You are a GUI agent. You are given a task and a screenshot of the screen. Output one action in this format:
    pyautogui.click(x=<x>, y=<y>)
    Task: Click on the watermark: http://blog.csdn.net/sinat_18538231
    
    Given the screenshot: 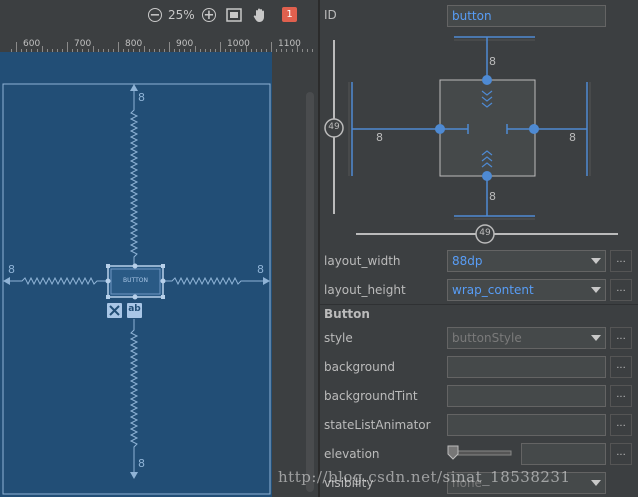 What is the action you would take?
    pyautogui.click(x=424, y=477)
    